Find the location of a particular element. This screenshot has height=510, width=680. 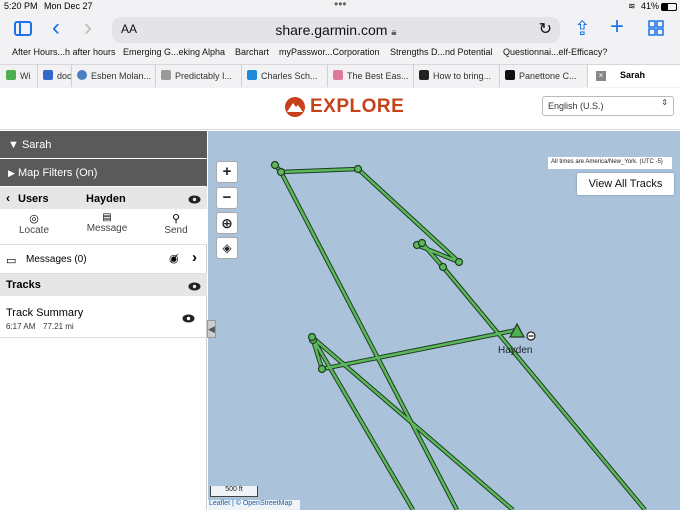

back-chevron-icon: ‹ is located at coordinates (8, 198).